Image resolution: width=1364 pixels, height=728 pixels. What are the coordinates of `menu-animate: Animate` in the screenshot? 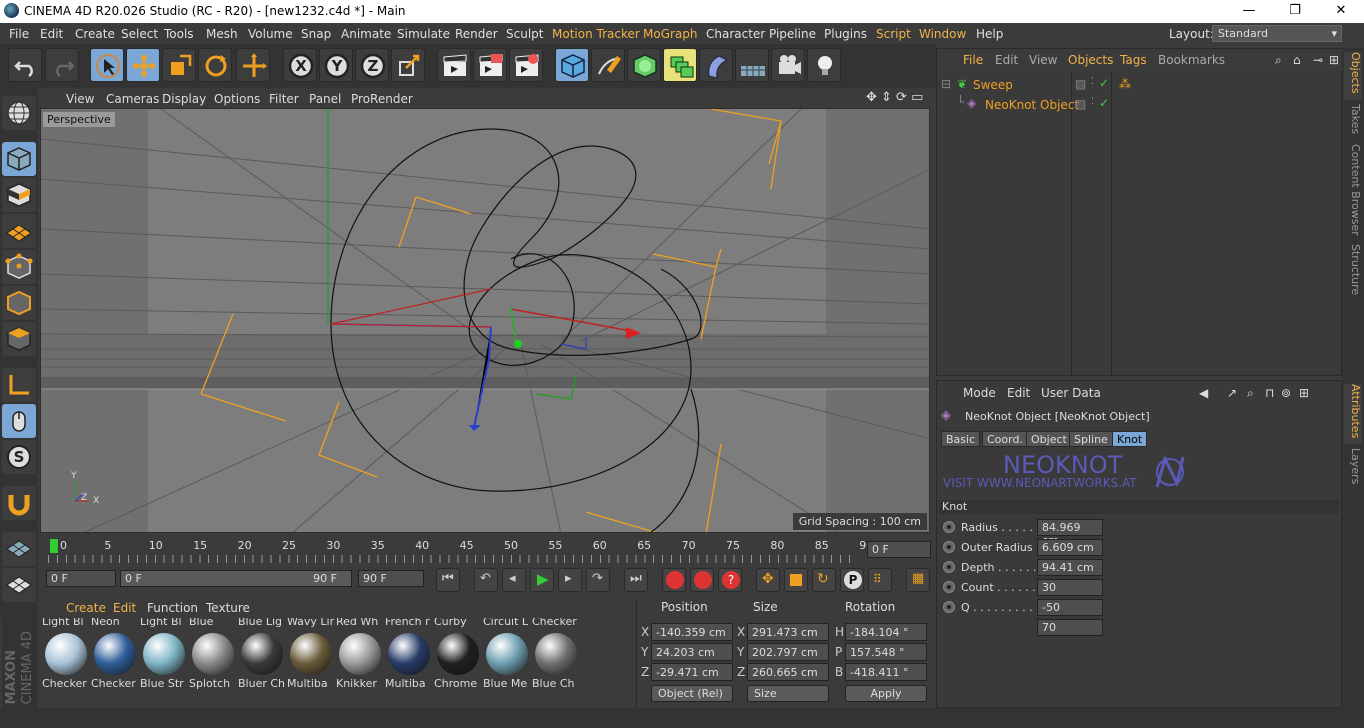 It's located at (366, 34).